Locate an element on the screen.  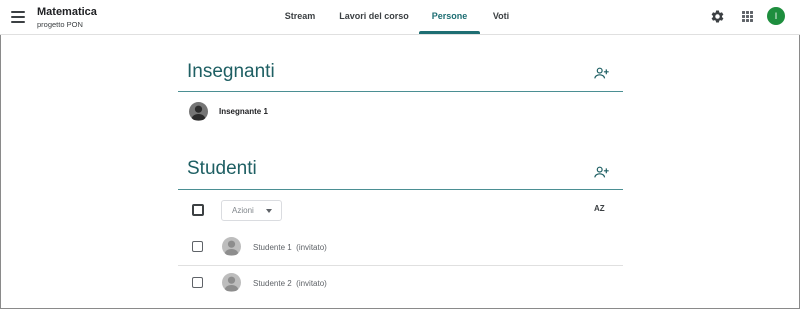
students-heading: Studenti is located at coordinates (222, 168).